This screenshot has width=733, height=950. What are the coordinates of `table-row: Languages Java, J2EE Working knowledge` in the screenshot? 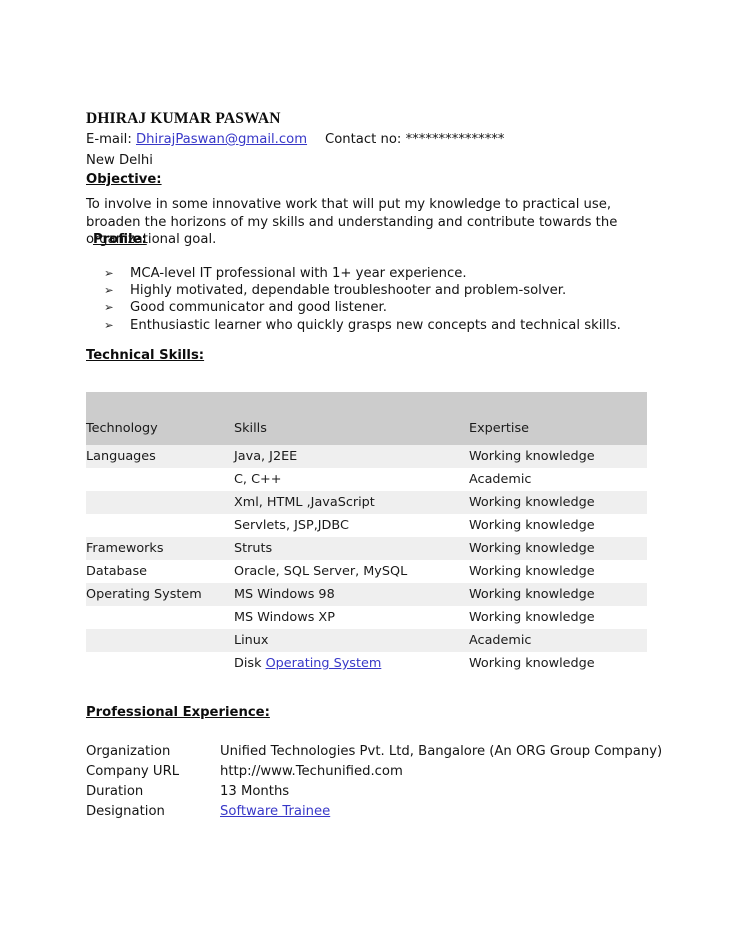 It's located at (366, 456).